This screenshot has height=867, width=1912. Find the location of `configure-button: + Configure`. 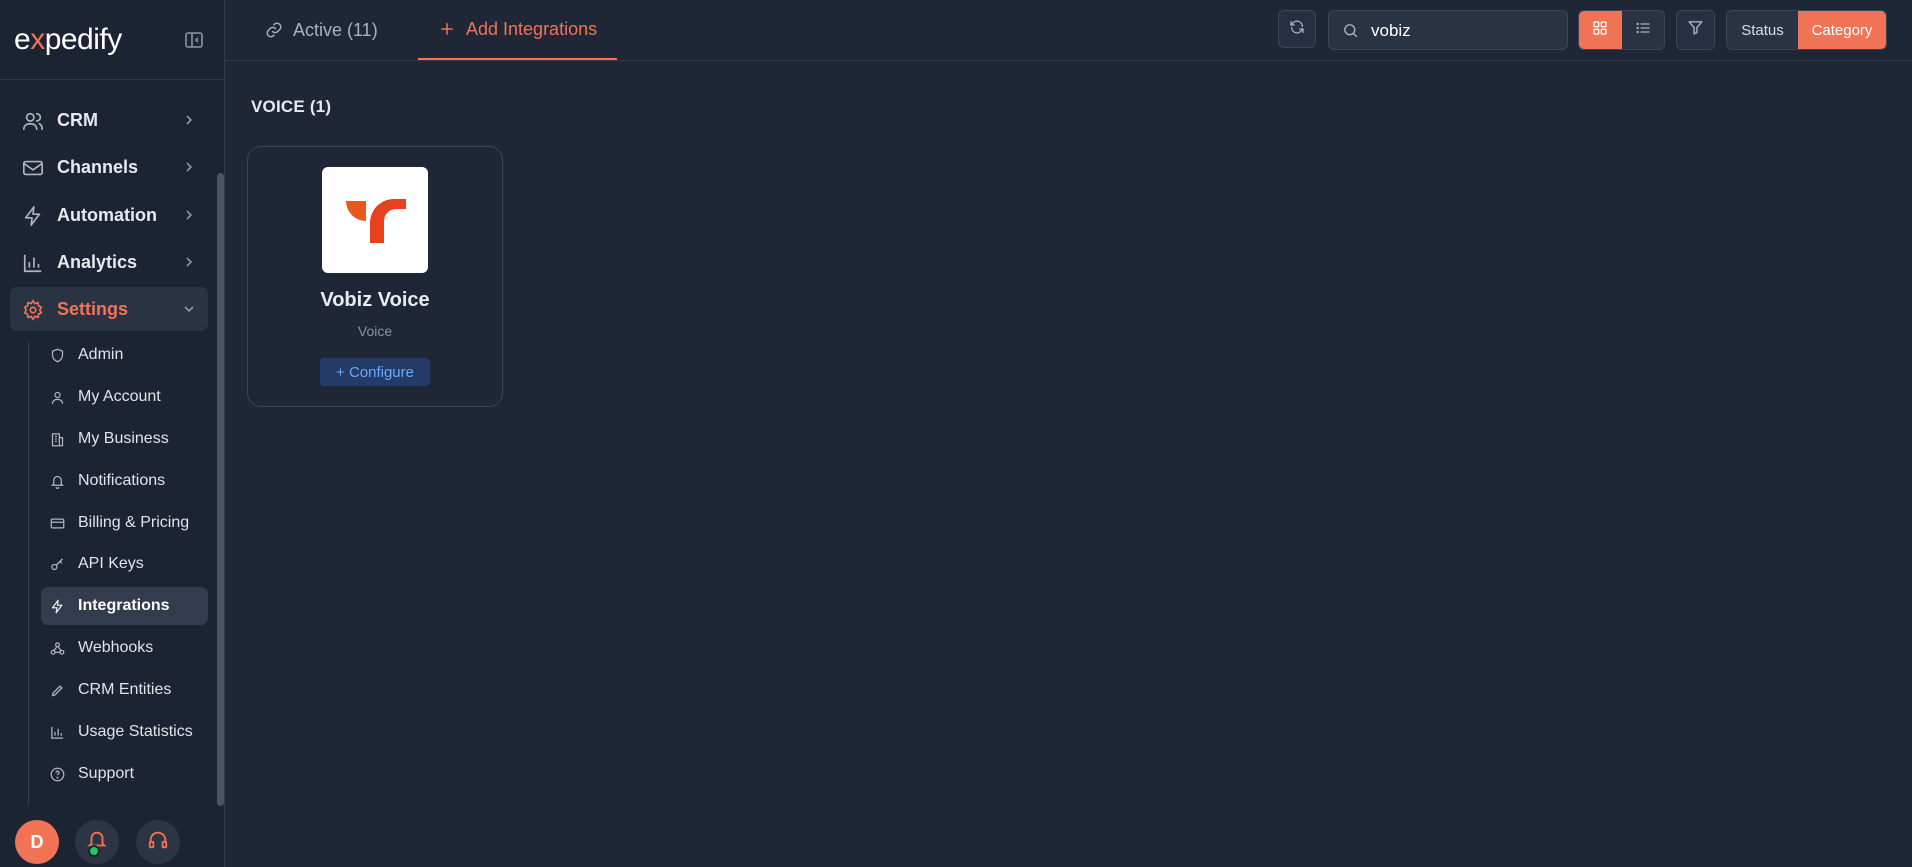

configure-button: + Configure is located at coordinates (375, 372).